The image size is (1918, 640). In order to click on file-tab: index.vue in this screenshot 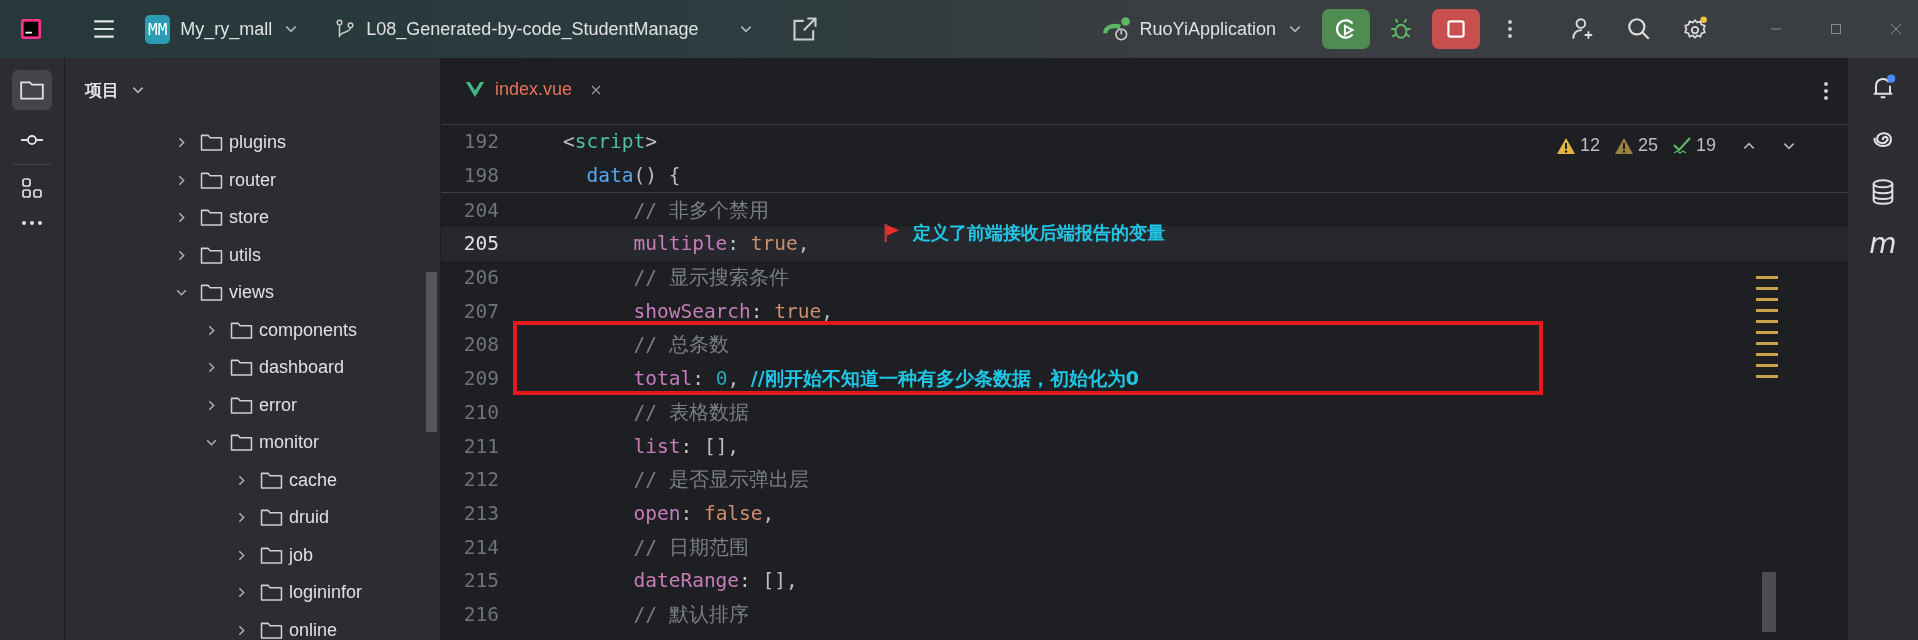, I will do `click(534, 91)`.